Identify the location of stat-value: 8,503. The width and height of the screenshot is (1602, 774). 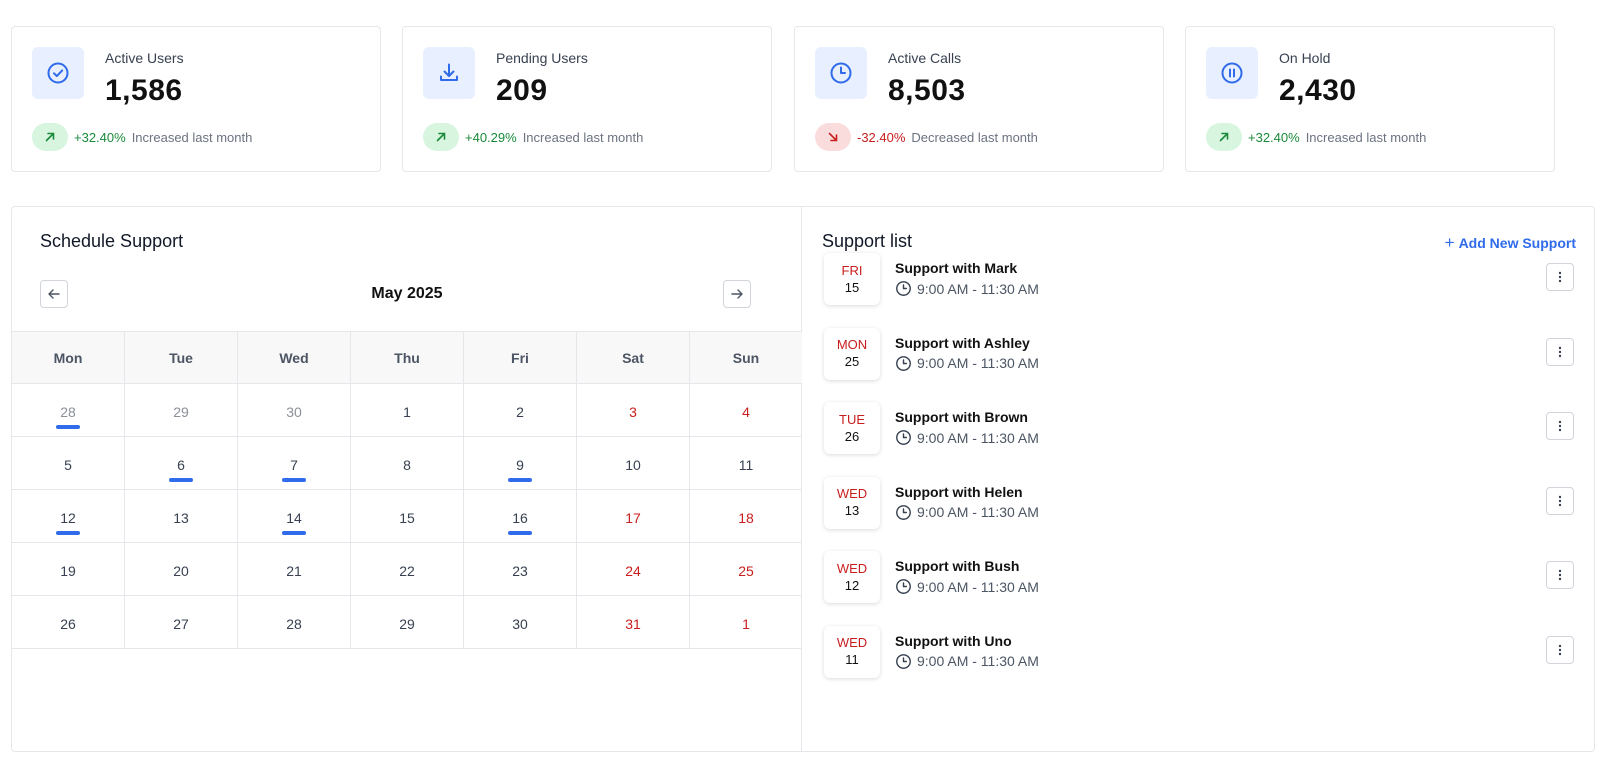
(927, 90).